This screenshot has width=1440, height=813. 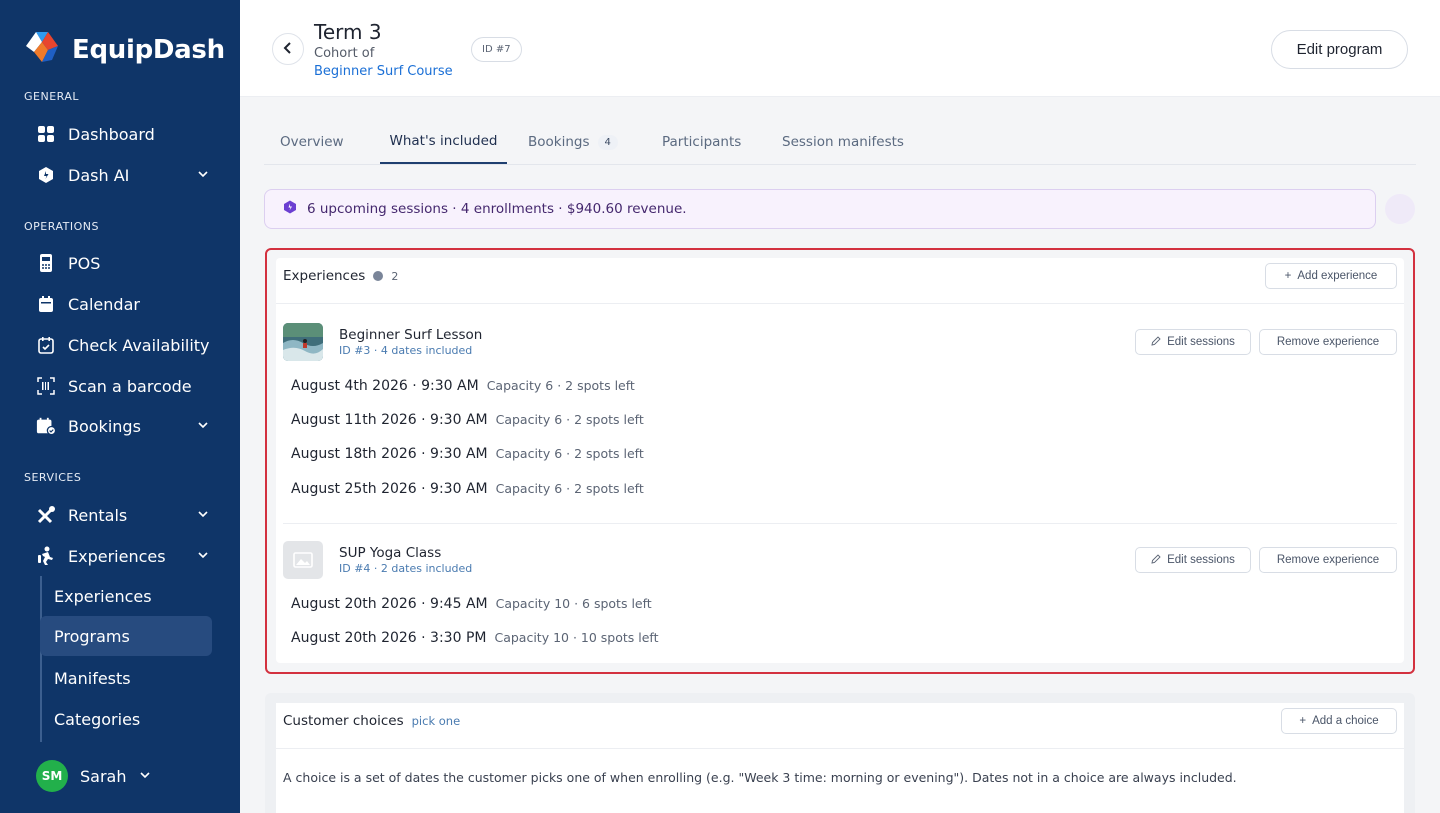 I want to click on user-menu: SM Sarah, so click(x=94, y=776).